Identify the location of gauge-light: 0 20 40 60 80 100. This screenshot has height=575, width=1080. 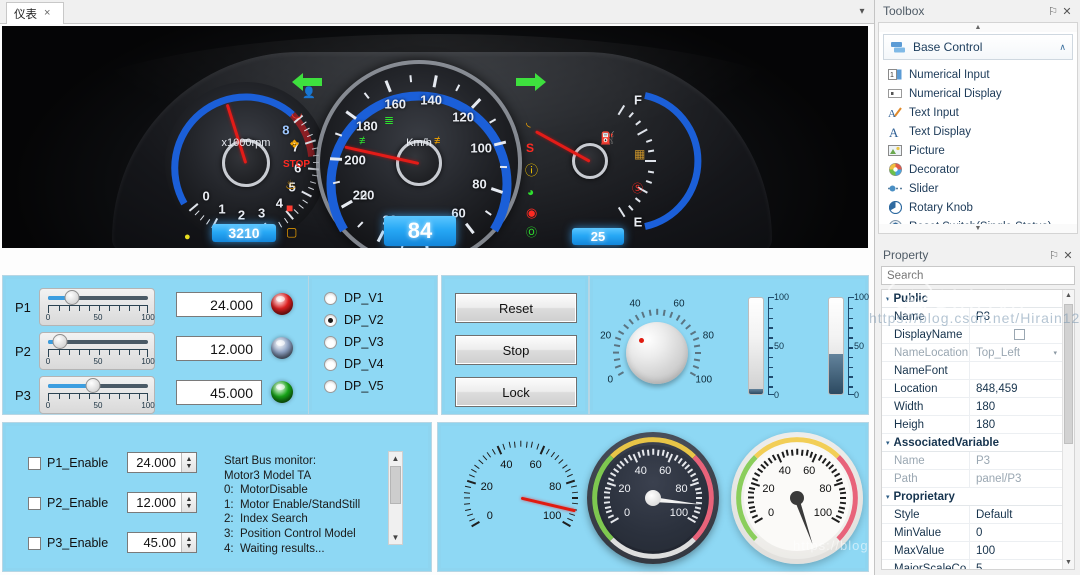
(797, 498).